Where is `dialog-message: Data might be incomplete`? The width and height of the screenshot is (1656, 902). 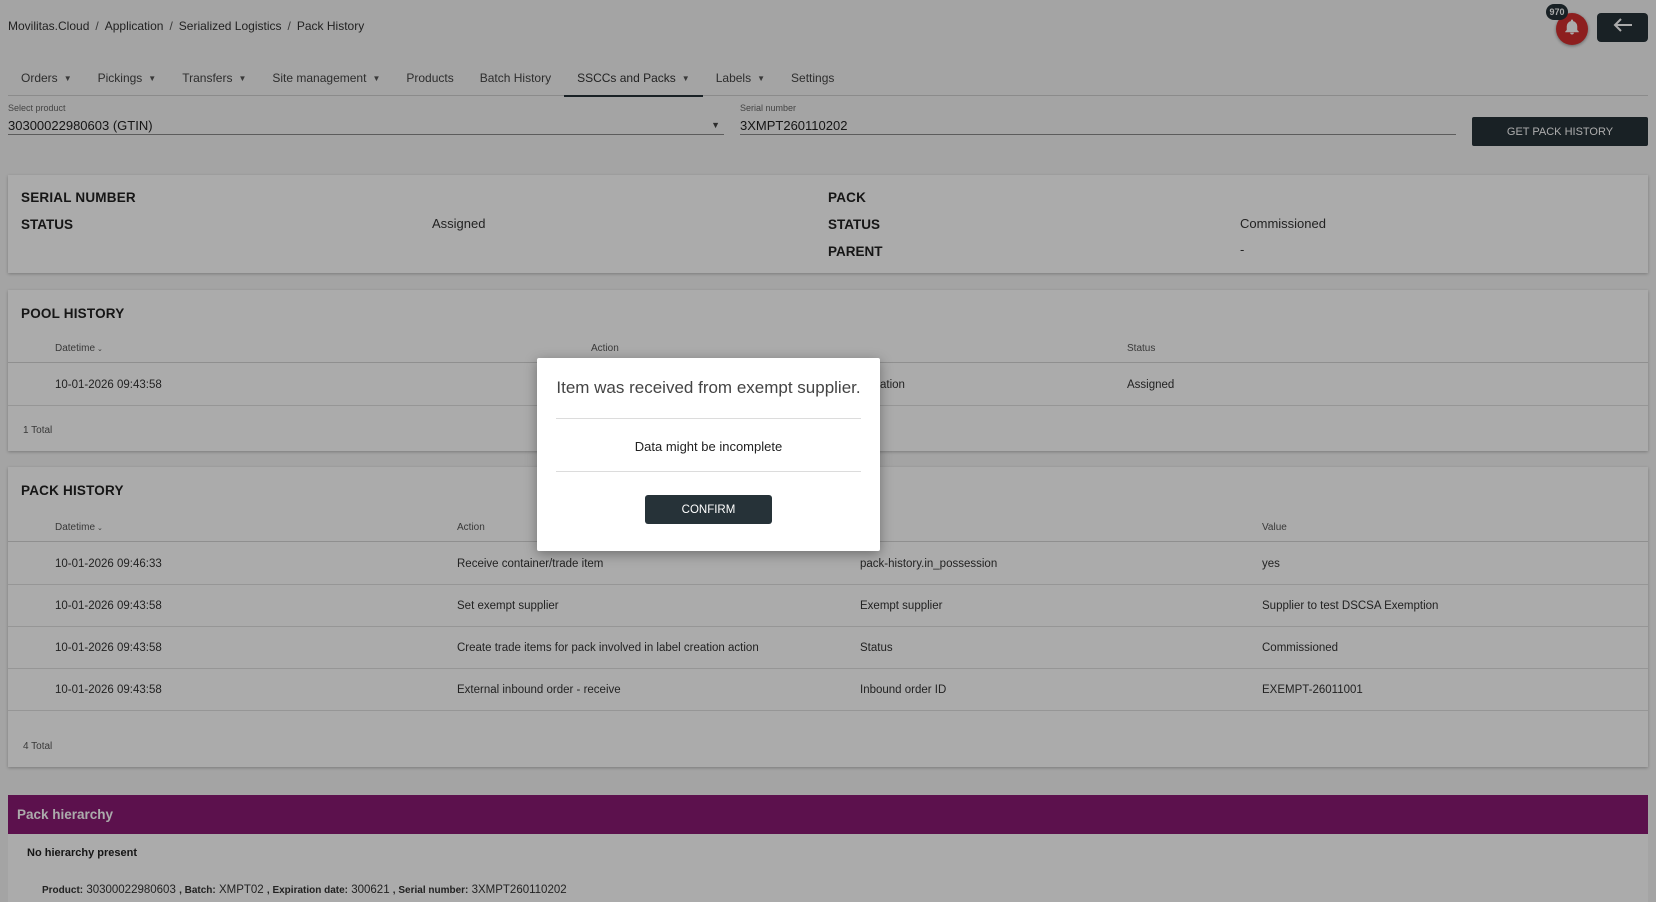
dialog-message: Data might be incomplete is located at coordinates (708, 446).